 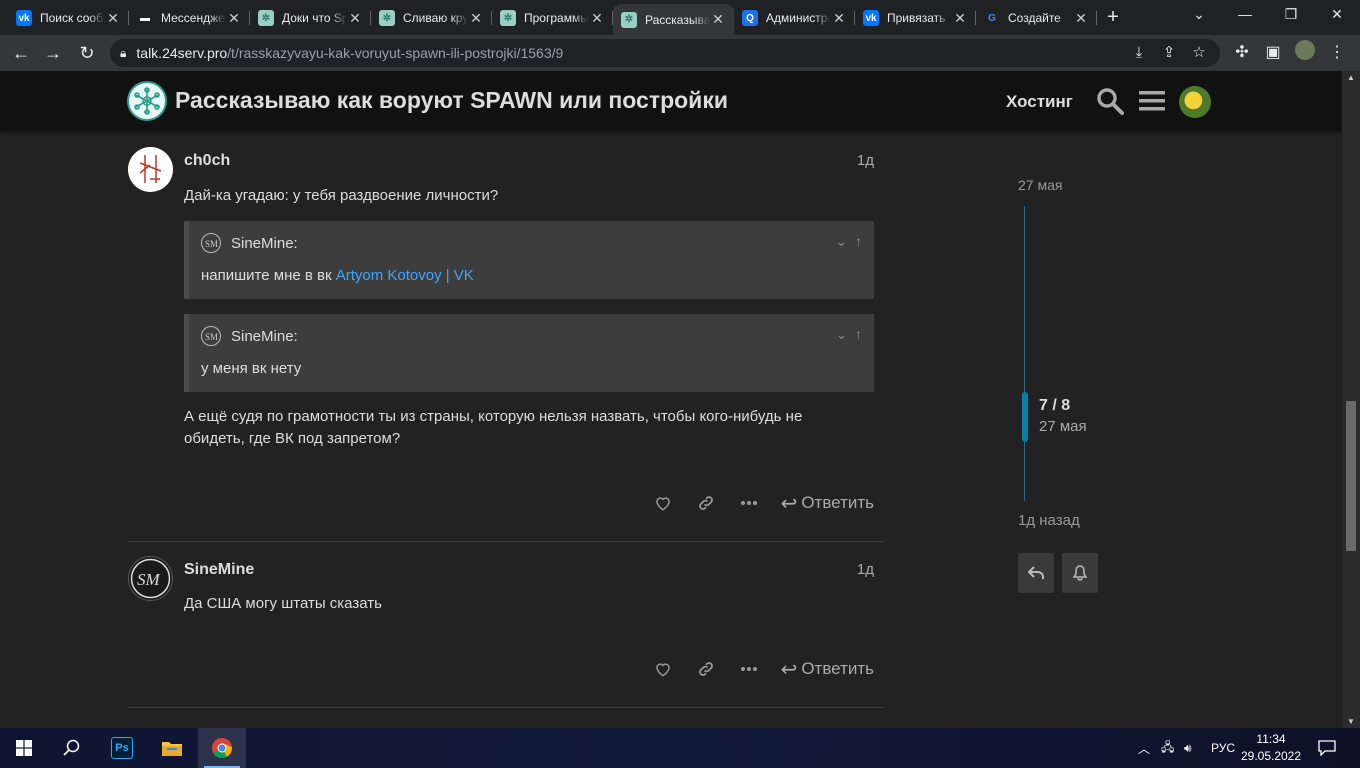 I want to click on page-scrollbar: ▲ ▼, so click(x=1351, y=399).